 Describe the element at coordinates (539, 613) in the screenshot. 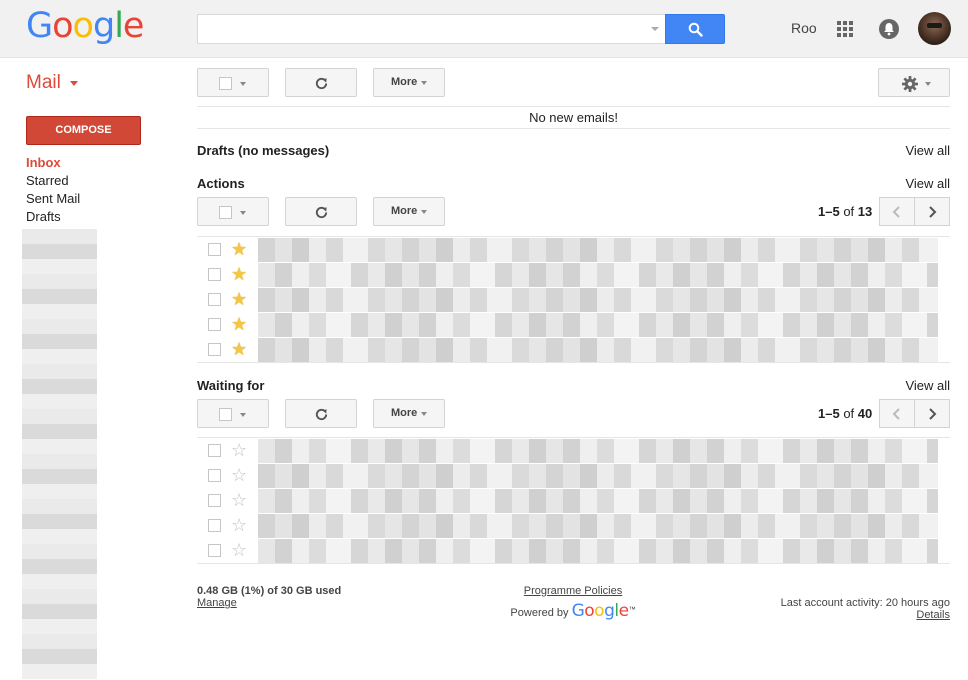

I see `powered-by-text: Powered by` at that location.